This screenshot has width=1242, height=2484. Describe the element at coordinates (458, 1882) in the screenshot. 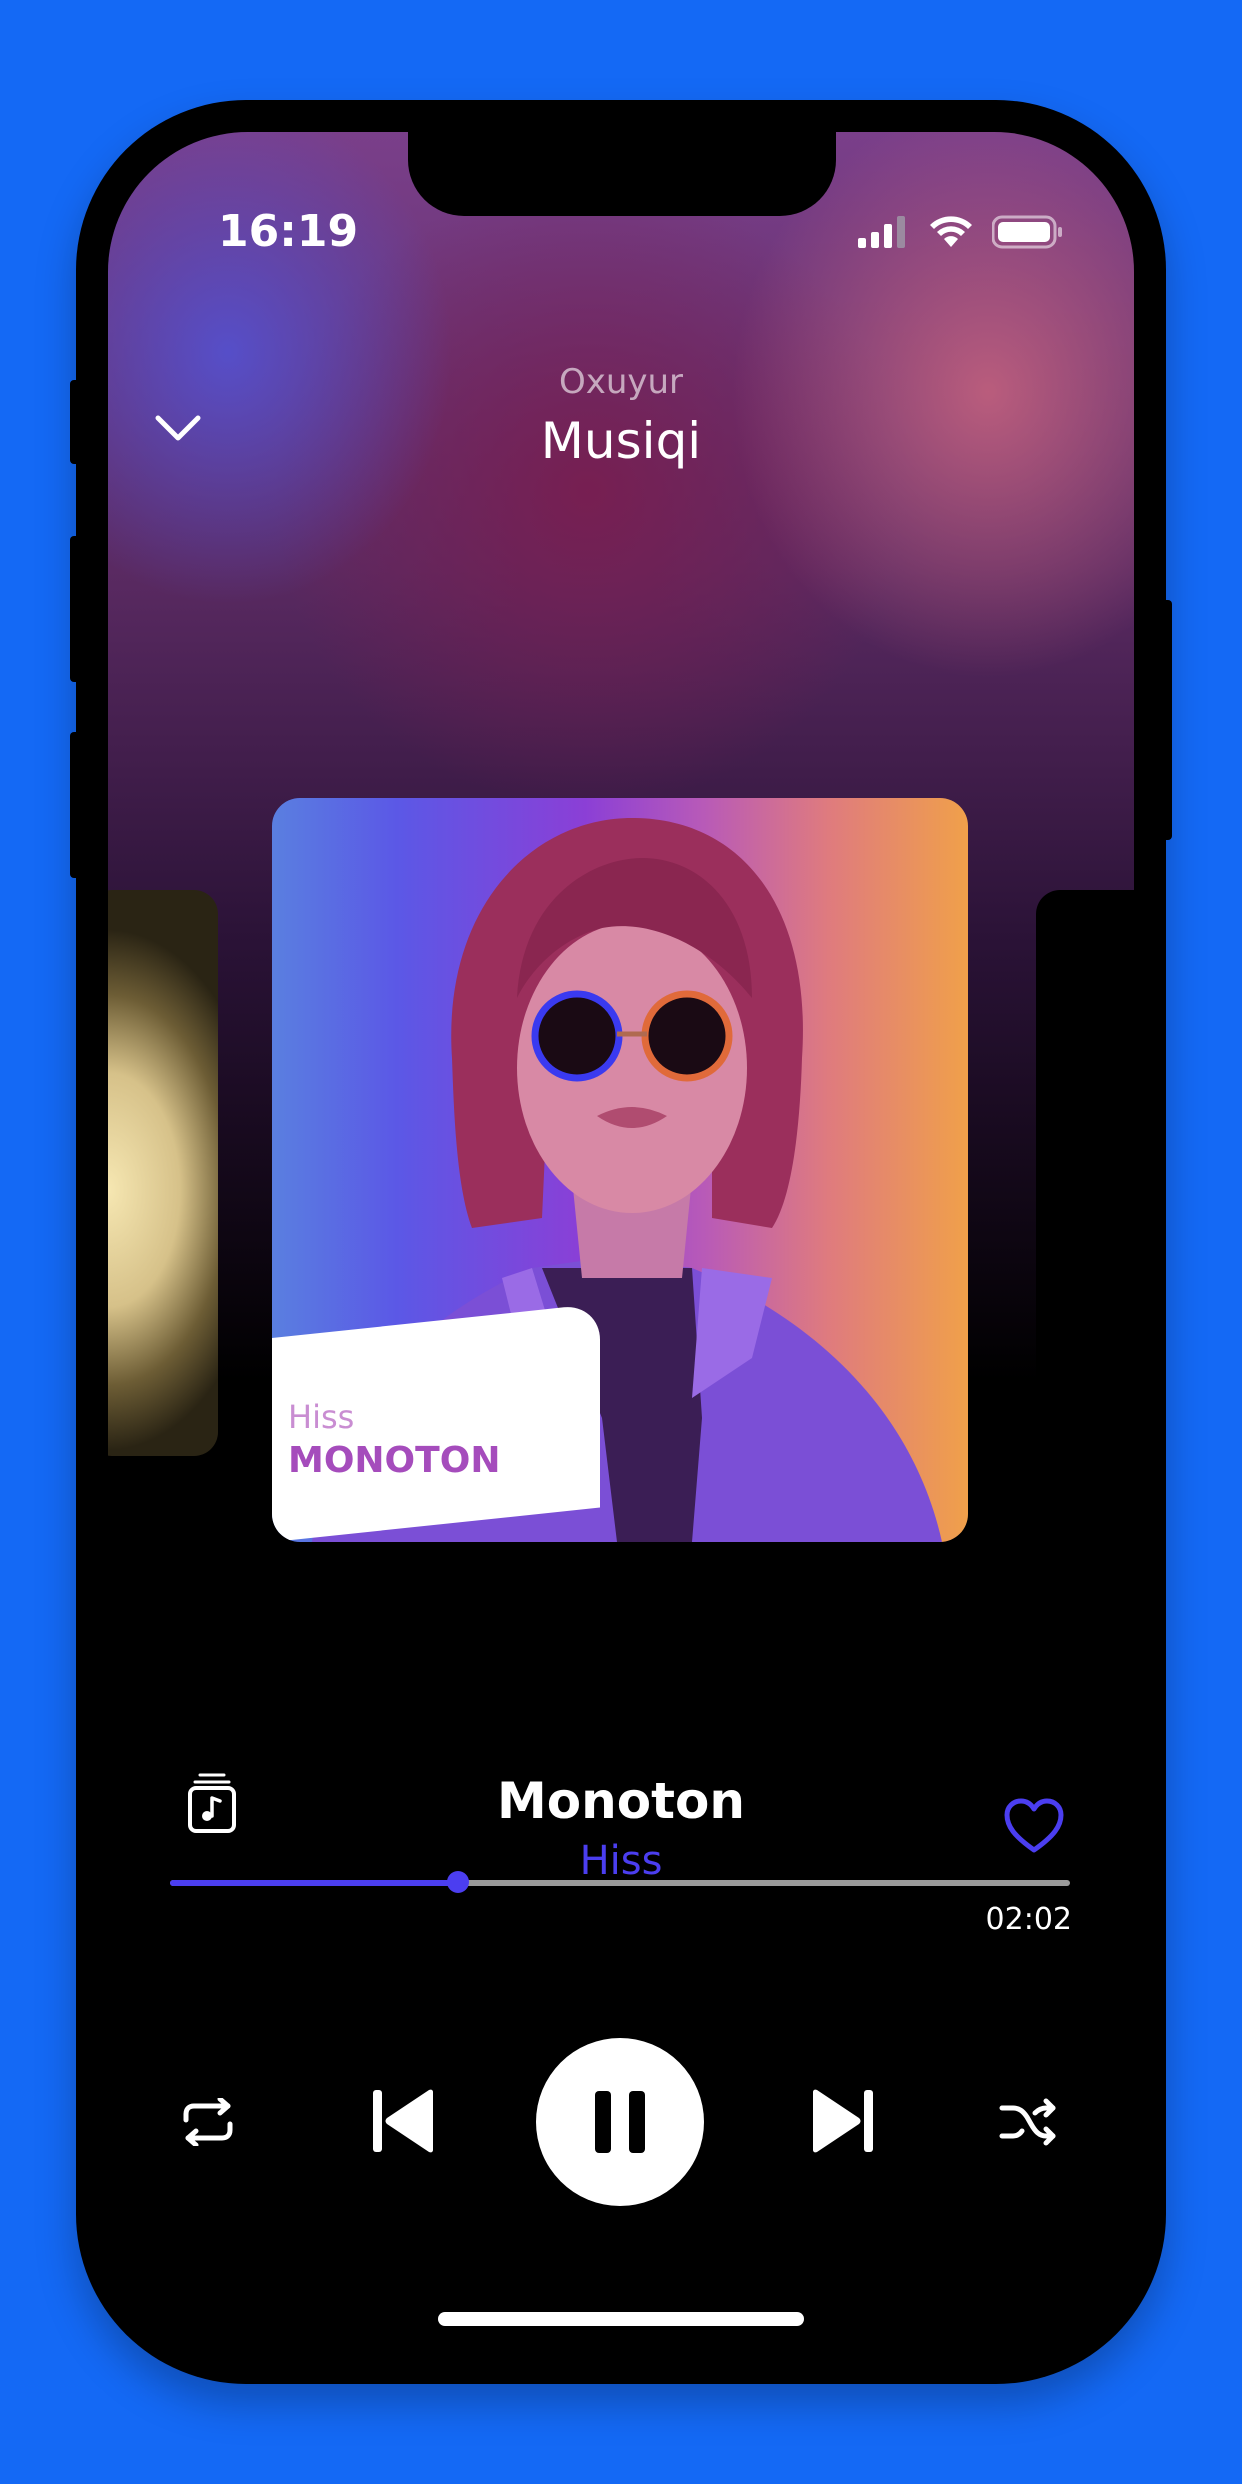

I see `progress-handle` at that location.